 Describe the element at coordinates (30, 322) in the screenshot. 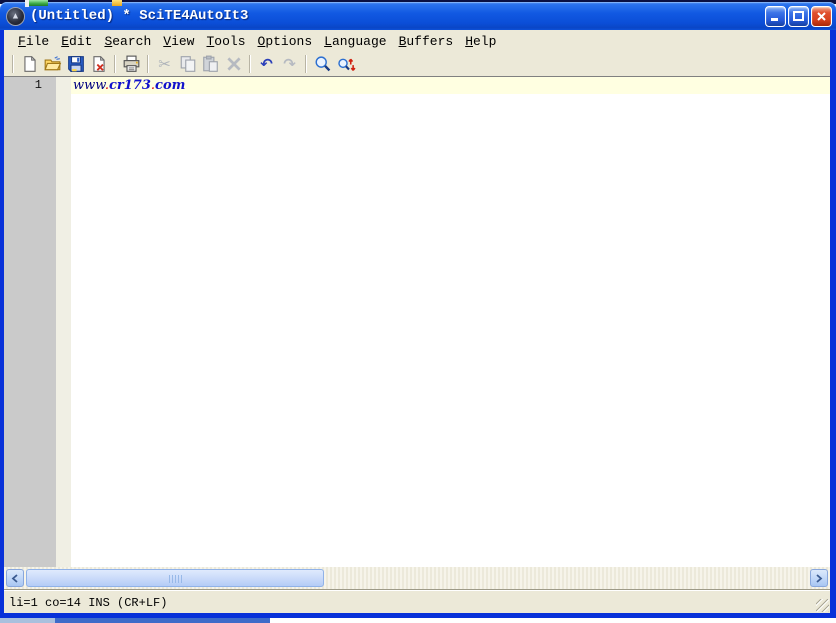

I see `line-number-margin: 1` at that location.